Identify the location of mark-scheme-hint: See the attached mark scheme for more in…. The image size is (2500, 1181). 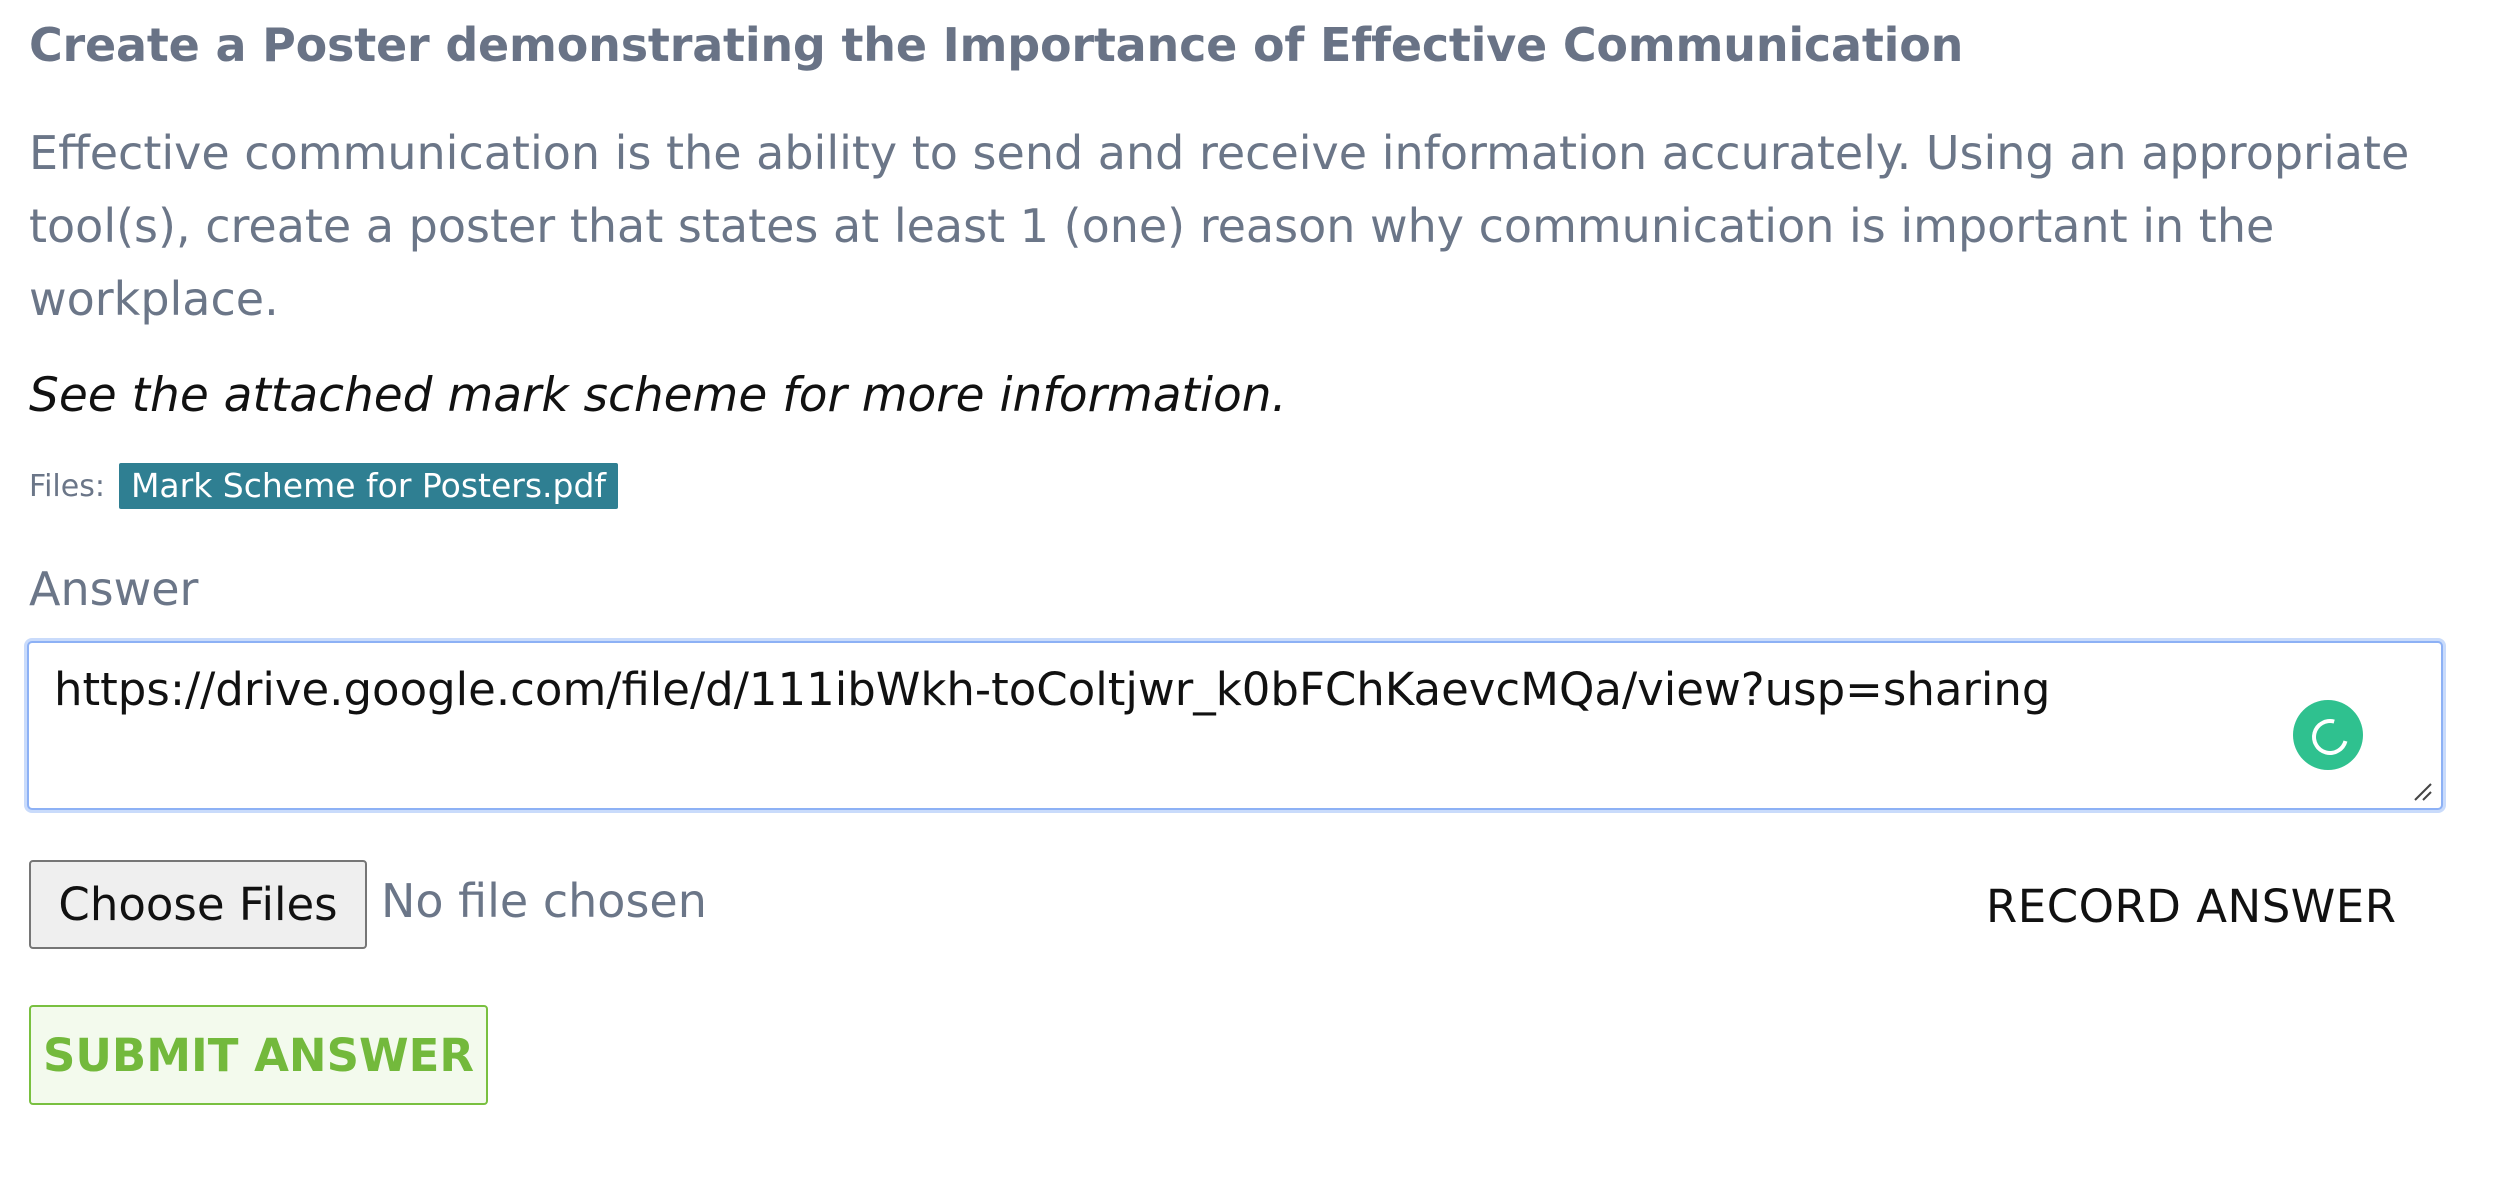
(658, 395).